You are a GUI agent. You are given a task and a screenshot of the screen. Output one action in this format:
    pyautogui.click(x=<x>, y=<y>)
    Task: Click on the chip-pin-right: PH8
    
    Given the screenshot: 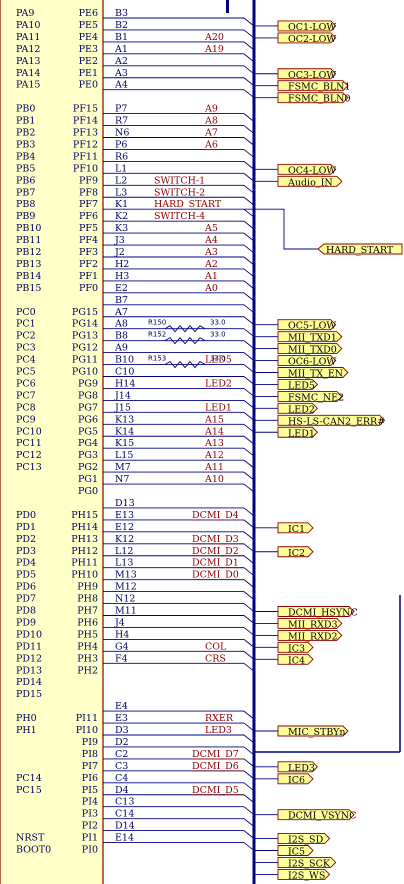 What is the action you would take?
    pyautogui.click(x=87, y=599)
    